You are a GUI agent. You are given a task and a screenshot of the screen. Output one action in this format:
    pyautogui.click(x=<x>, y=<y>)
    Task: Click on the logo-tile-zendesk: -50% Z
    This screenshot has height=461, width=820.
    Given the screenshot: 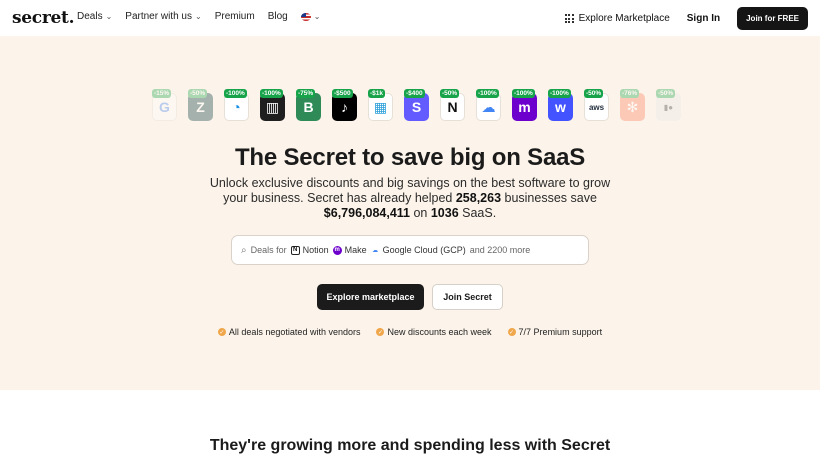 What is the action you would take?
    pyautogui.click(x=200, y=105)
    